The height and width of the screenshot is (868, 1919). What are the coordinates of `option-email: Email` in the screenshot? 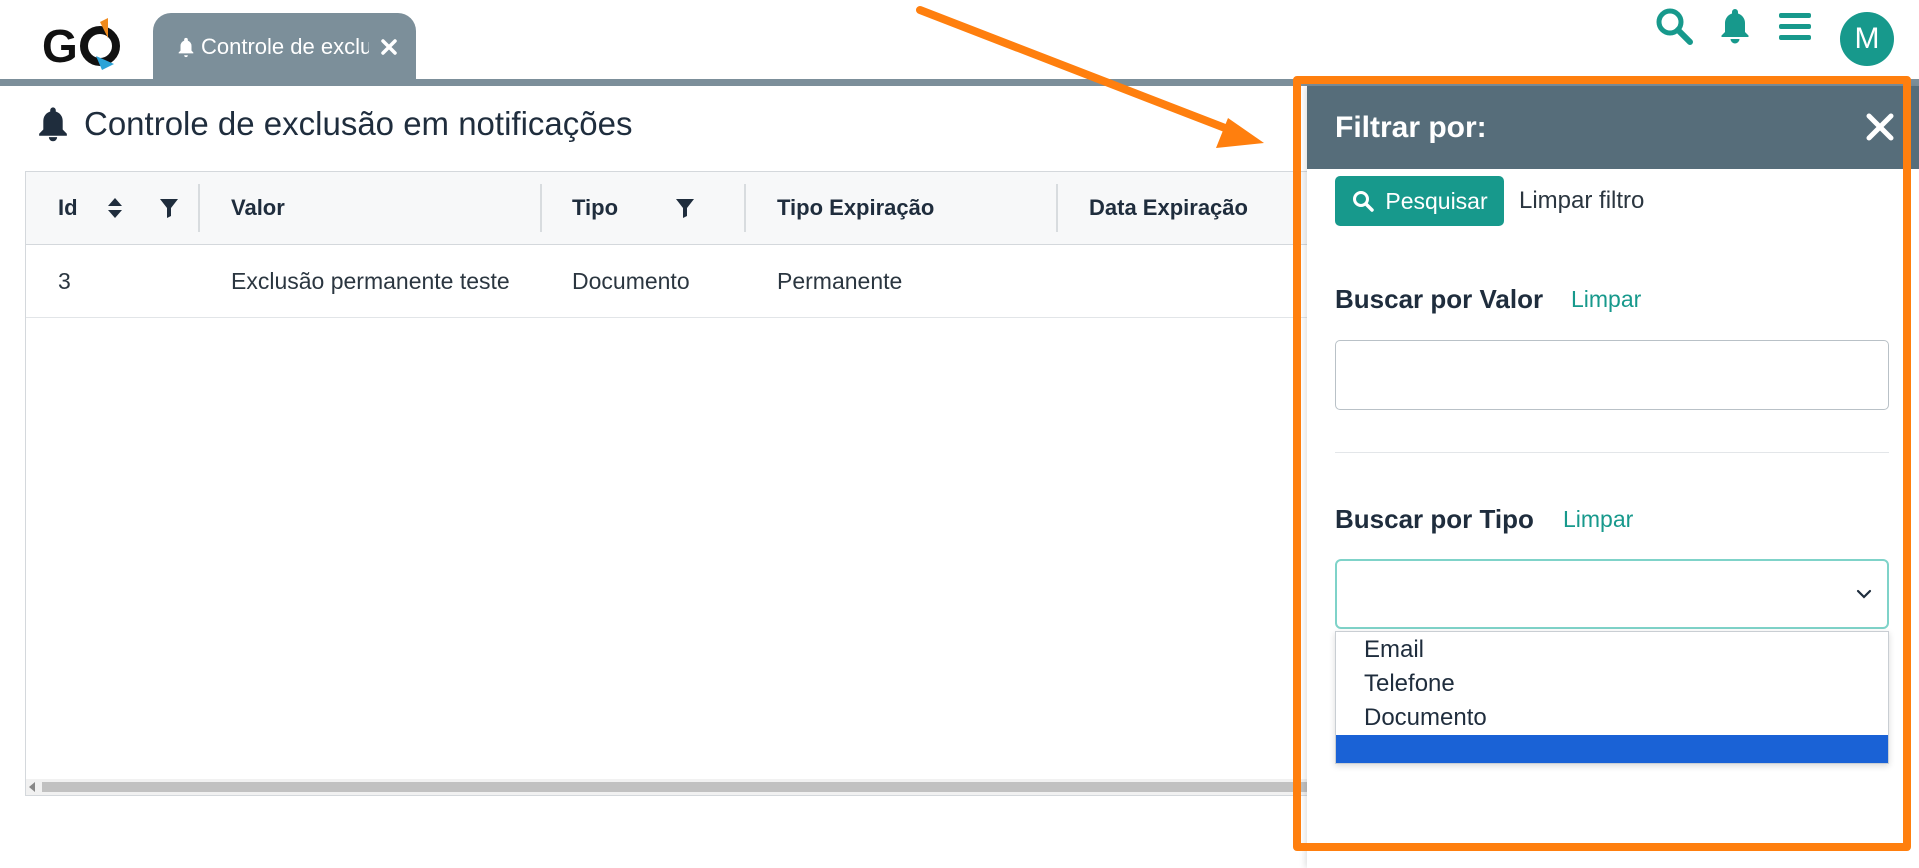 It's located at (1612, 650).